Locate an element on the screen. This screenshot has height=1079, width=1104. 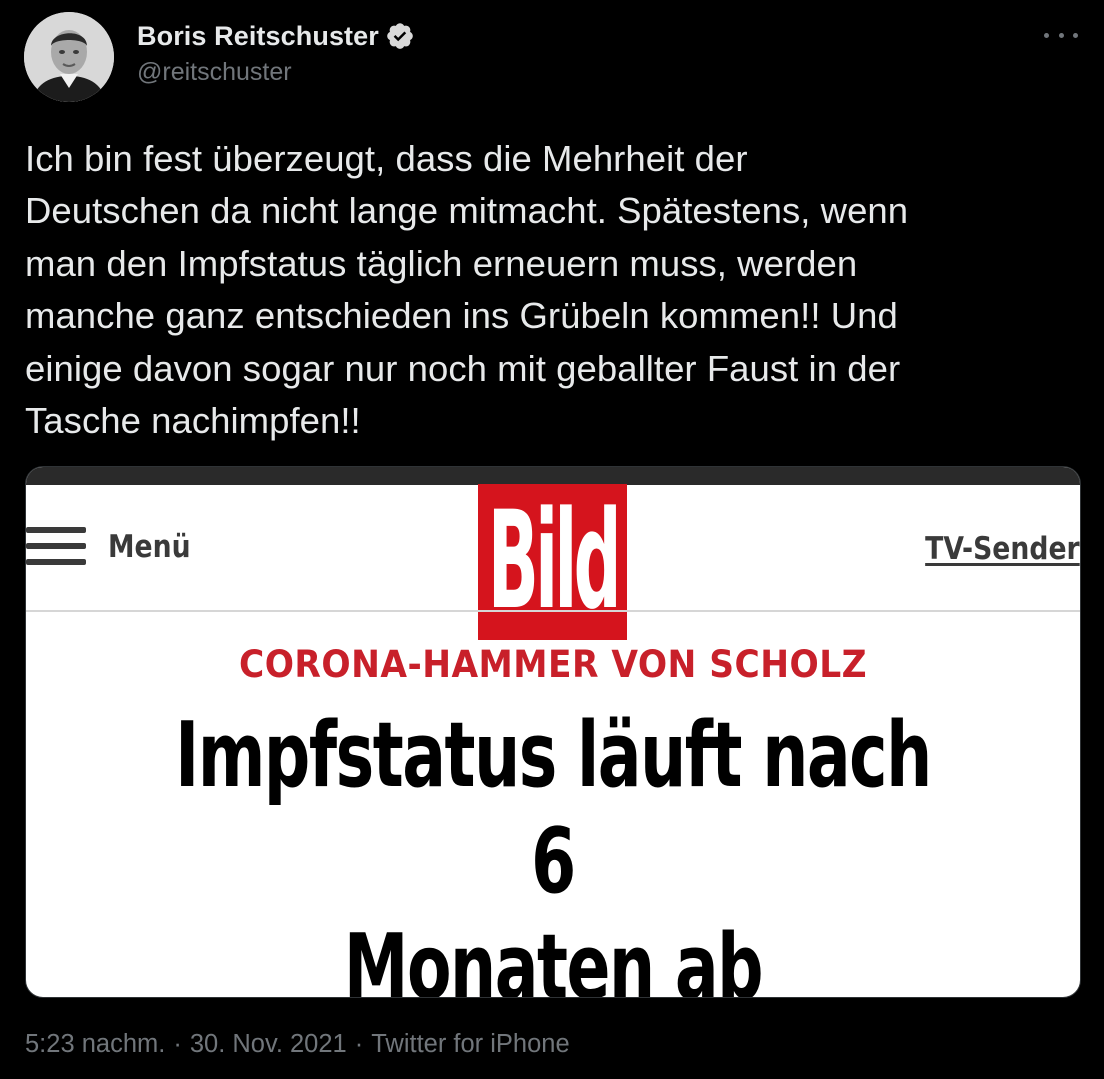
author-block: Boris Reitschuster @reitschuster is located at coordinates (276, 52).